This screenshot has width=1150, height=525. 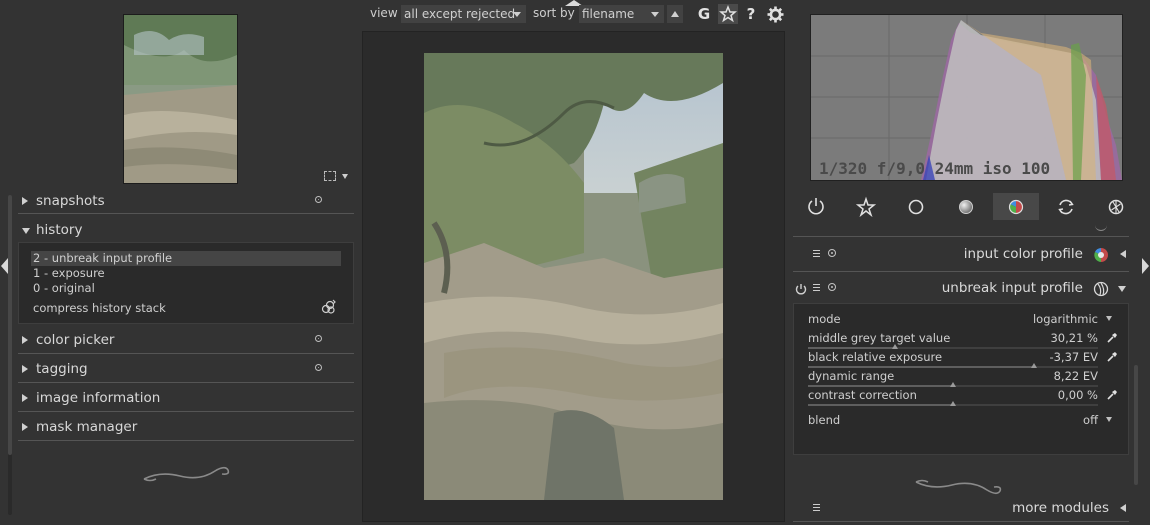 I want to click on right-scrollbar-thumb, so click(x=1136, y=425).